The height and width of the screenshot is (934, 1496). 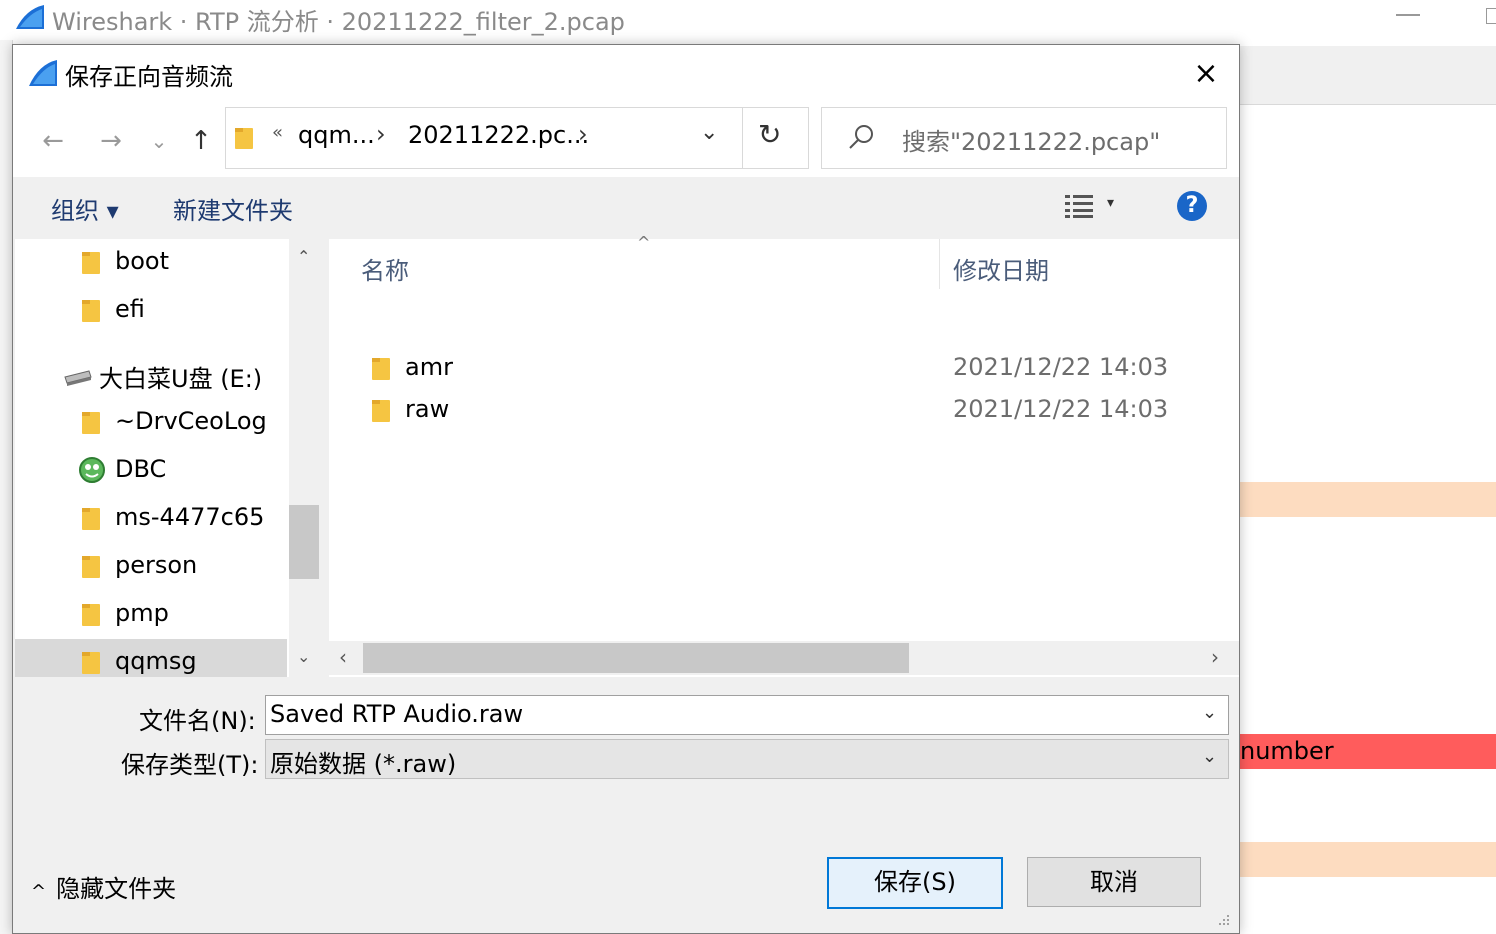 I want to click on filename-value: Saved RTP Audio.raw, so click(x=396, y=714).